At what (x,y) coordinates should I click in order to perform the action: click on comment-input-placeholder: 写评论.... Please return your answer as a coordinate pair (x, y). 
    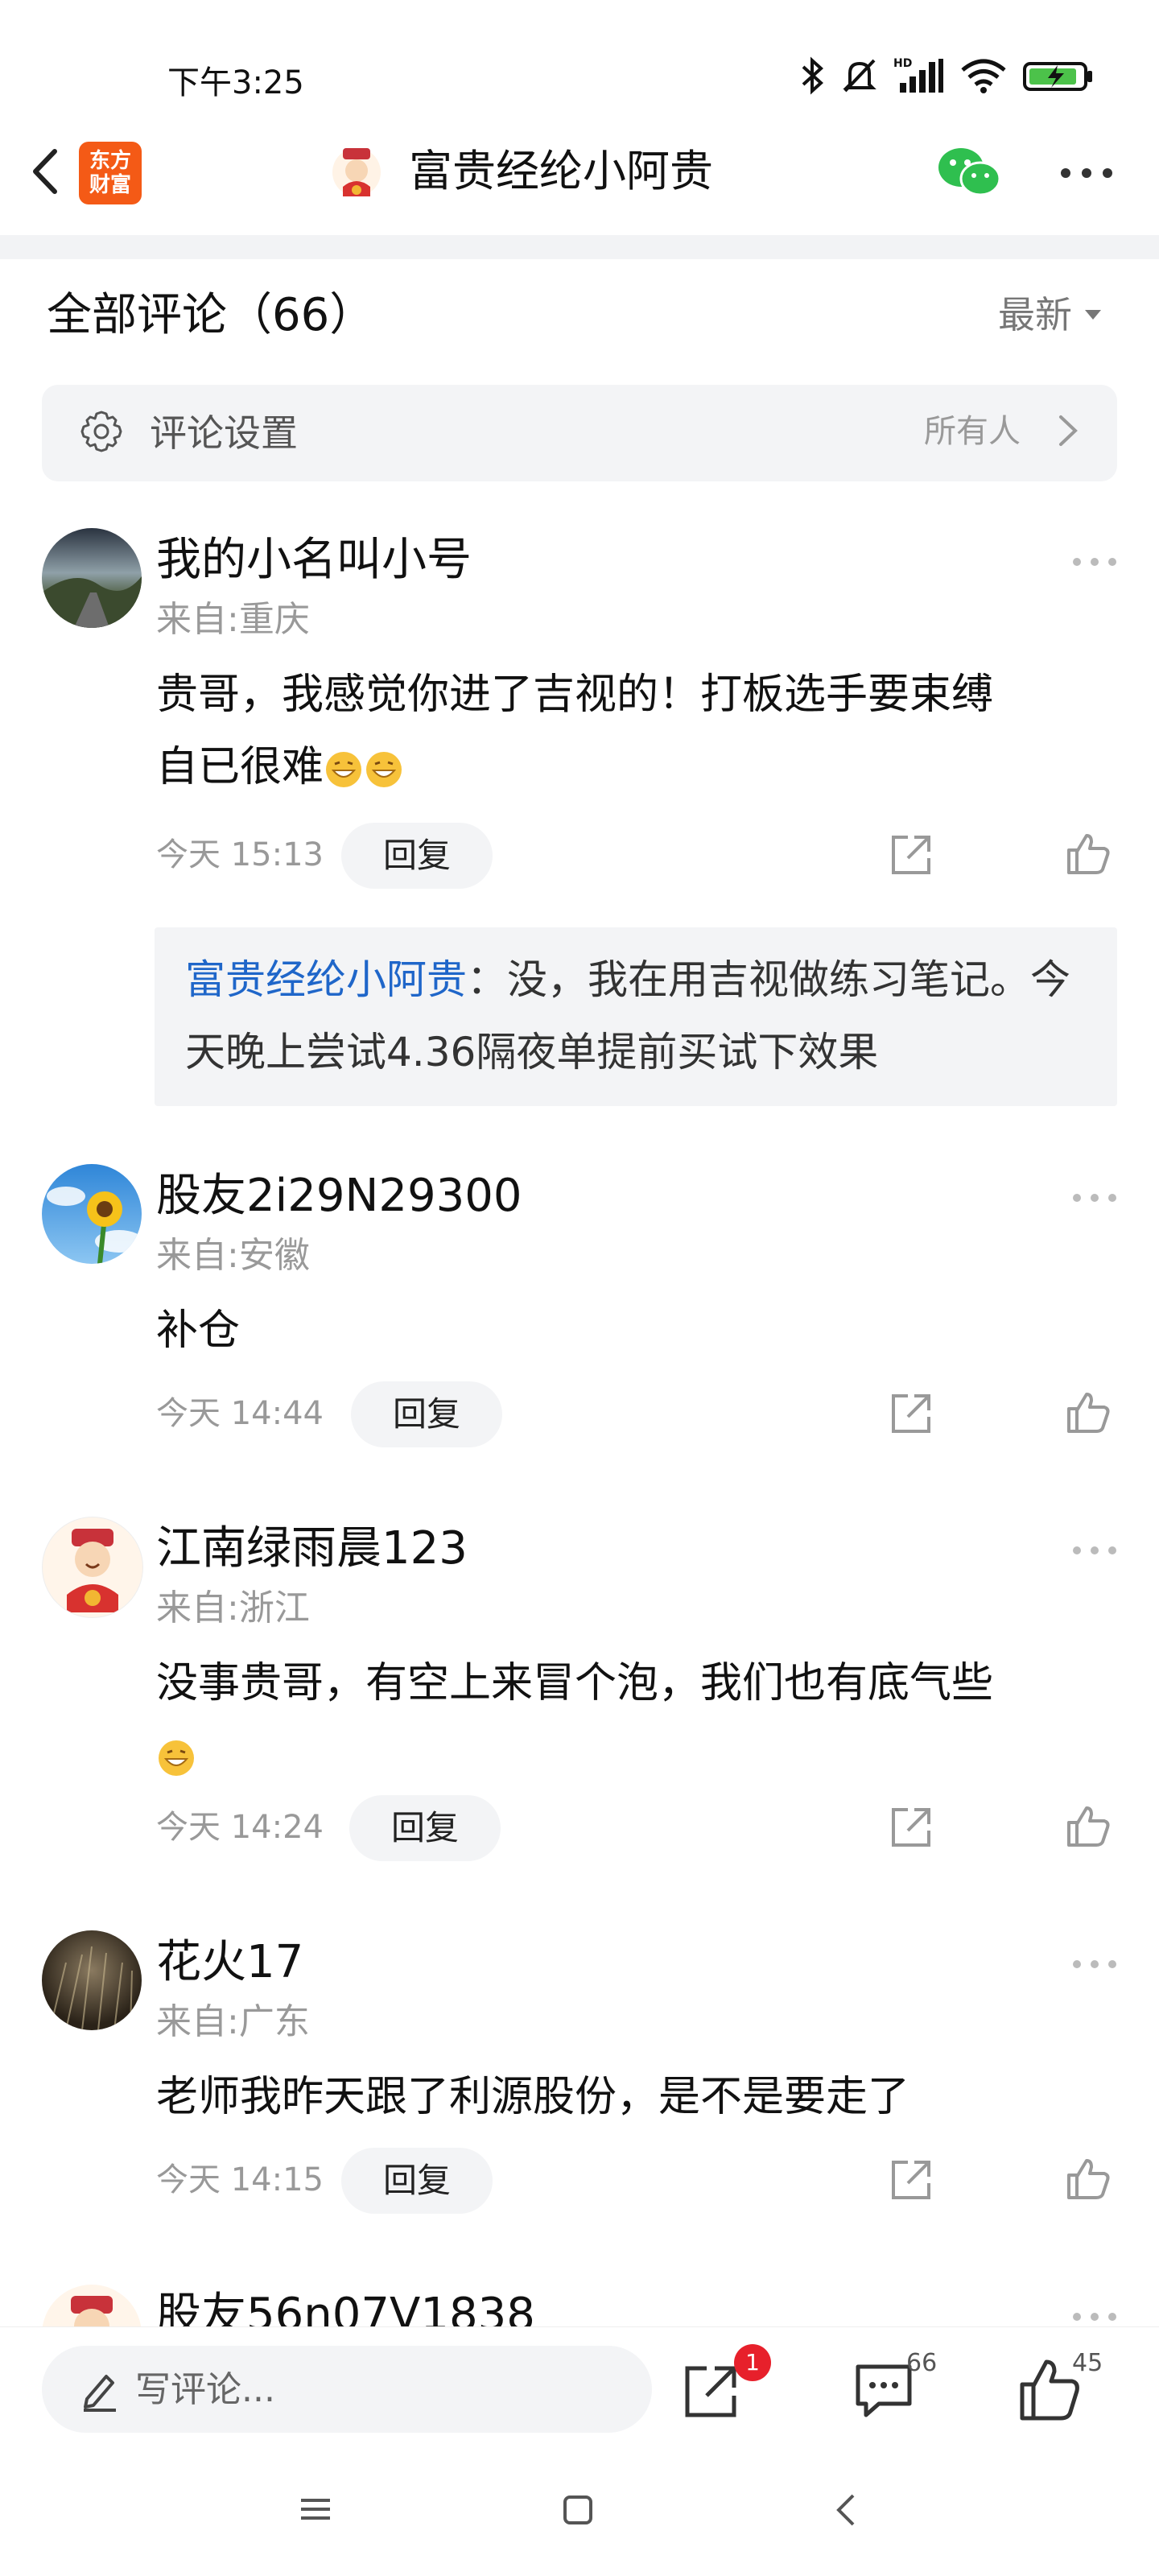
    Looking at the image, I should click on (205, 2389).